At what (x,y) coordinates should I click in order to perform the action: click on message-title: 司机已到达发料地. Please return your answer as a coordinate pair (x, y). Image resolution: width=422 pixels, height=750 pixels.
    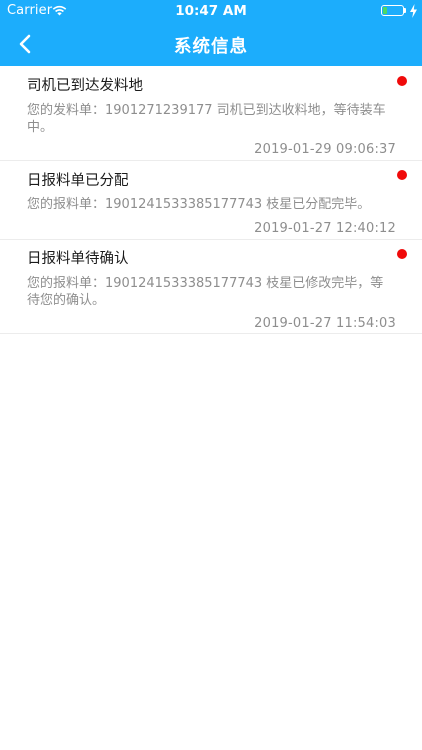
    Looking at the image, I should click on (85, 86).